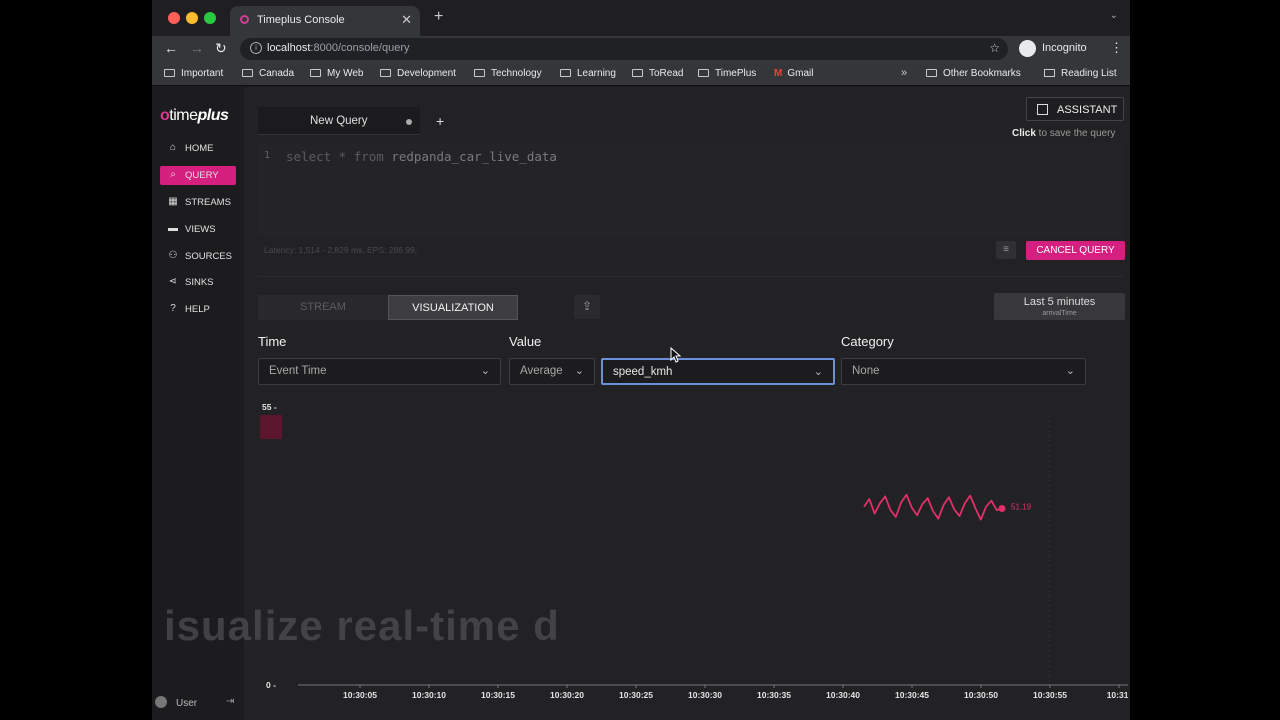 The width and height of the screenshot is (1280, 720). What do you see at coordinates (256, 48) in the screenshot?
I see `site-info-icon: i` at bounding box center [256, 48].